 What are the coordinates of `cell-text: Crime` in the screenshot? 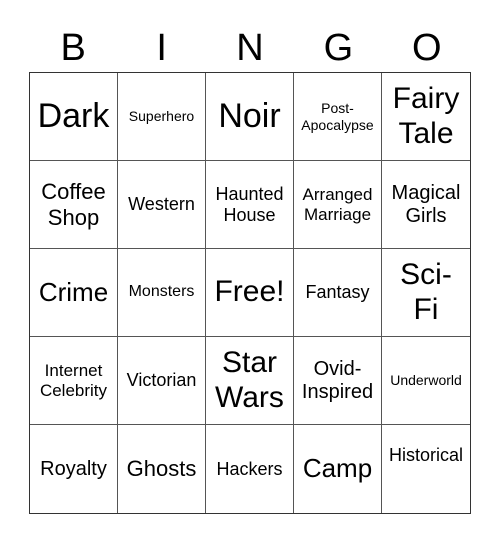 It's located at (73, 291).